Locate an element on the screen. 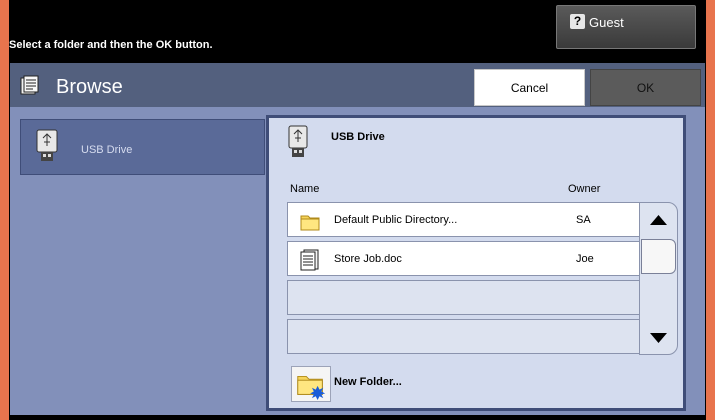 The image size is (715, 420). file-row: Store Job.doc Joe is located at coordinates (463, 258).